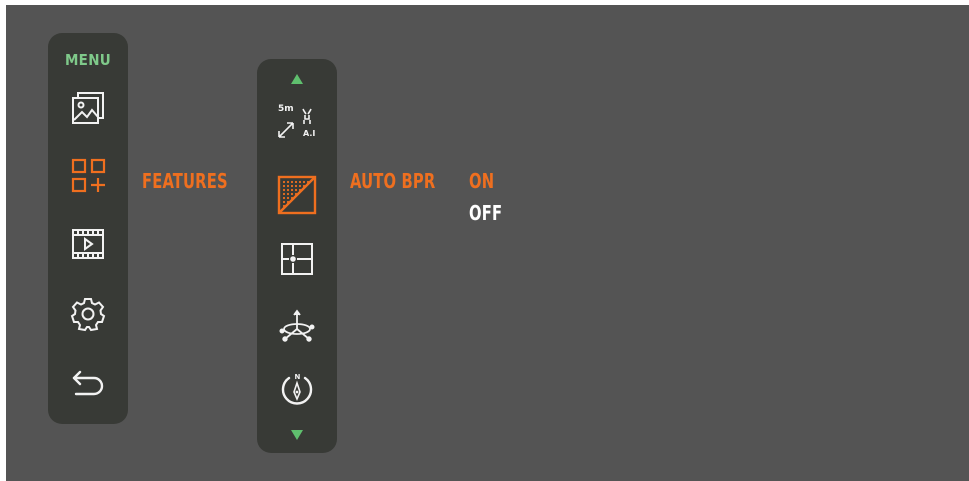 This screenshot has width=969, height=481. What do you see at coordinates (297, 325) in the screenshot?
I see `gyroscope-icon` at bounding box center [297, 325].